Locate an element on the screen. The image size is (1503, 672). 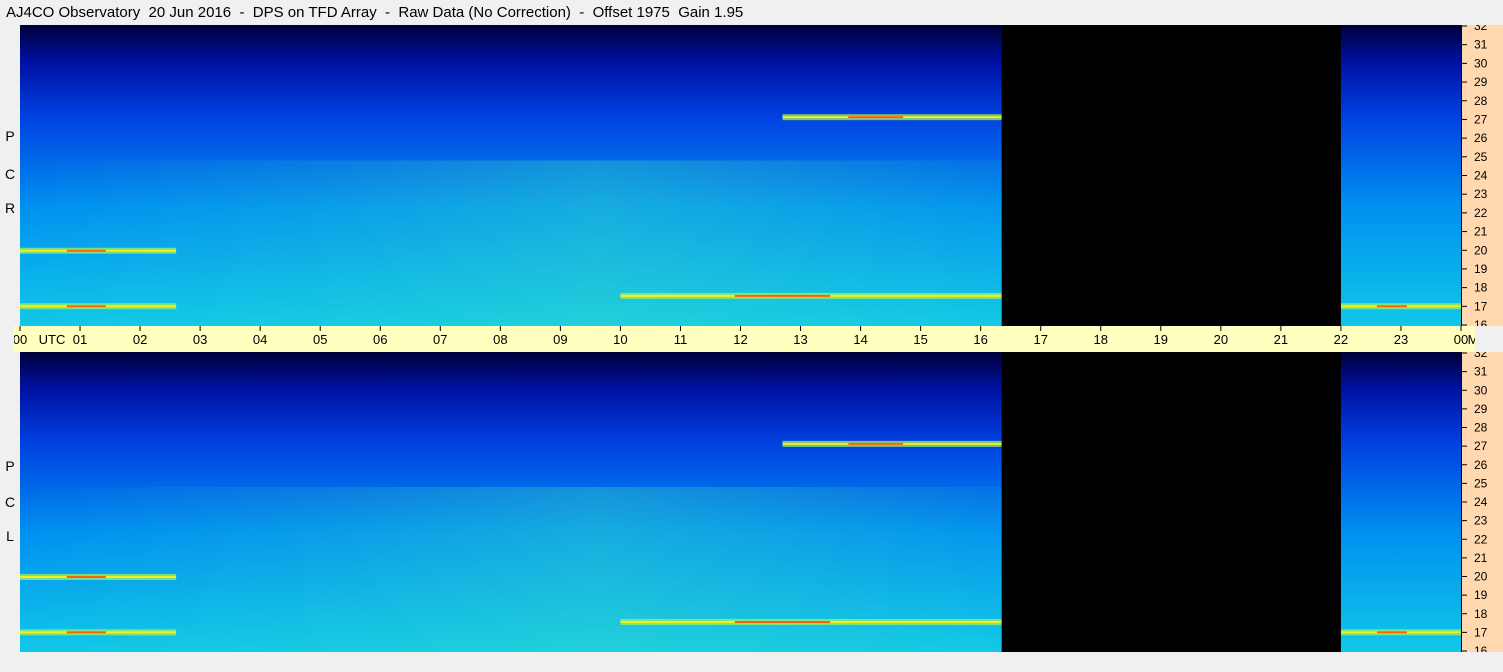
time-tick-label-15: 15 is located at coordinates (920, 339).